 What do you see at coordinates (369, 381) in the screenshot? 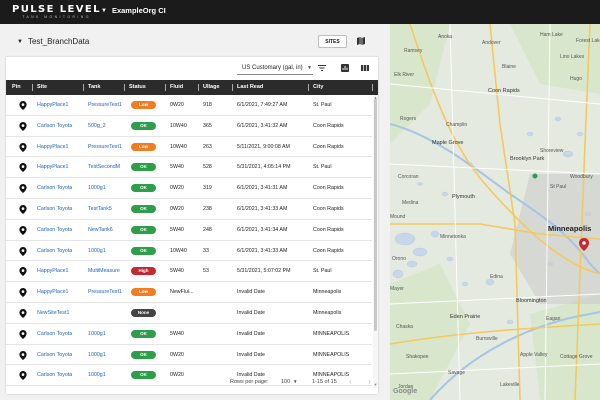
I see `chevron-right-icon: ›` at bounding box center [369, 381].